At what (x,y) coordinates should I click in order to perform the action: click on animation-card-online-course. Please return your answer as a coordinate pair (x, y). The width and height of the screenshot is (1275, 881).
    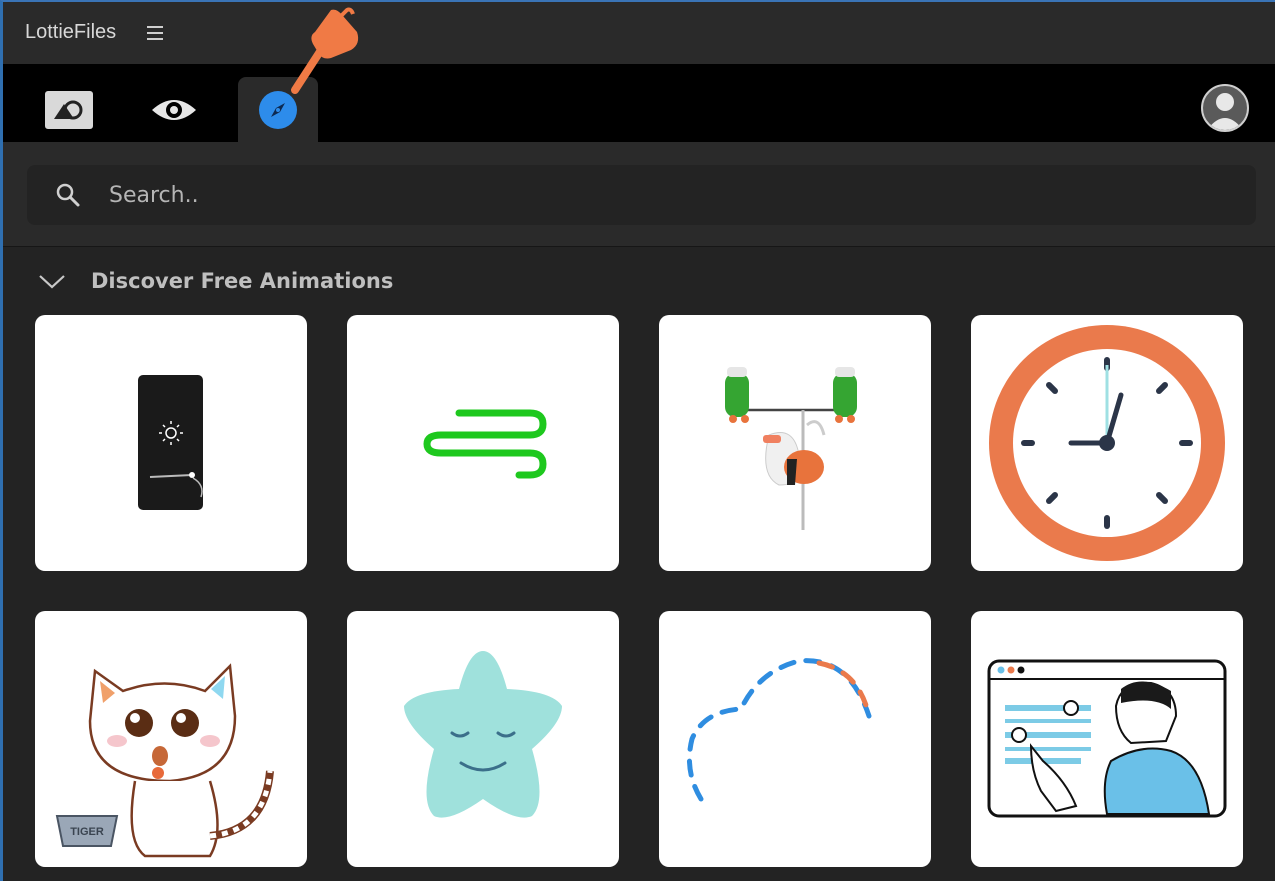
    Looking at the image, I should click on (1107, 739).